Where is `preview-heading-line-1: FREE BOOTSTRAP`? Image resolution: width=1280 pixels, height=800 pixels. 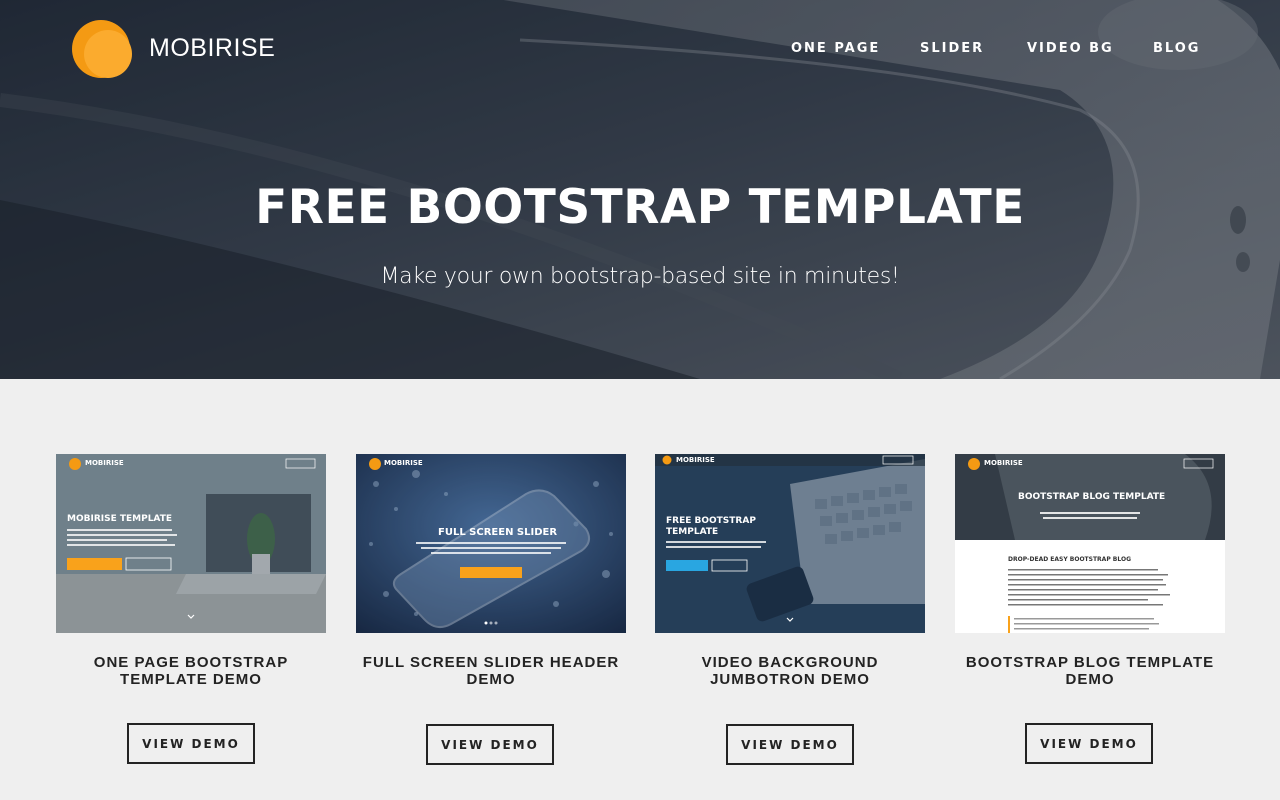 preview-heading-line-1: FREE BOOTSTRAP is located at coordinates (711, 521).